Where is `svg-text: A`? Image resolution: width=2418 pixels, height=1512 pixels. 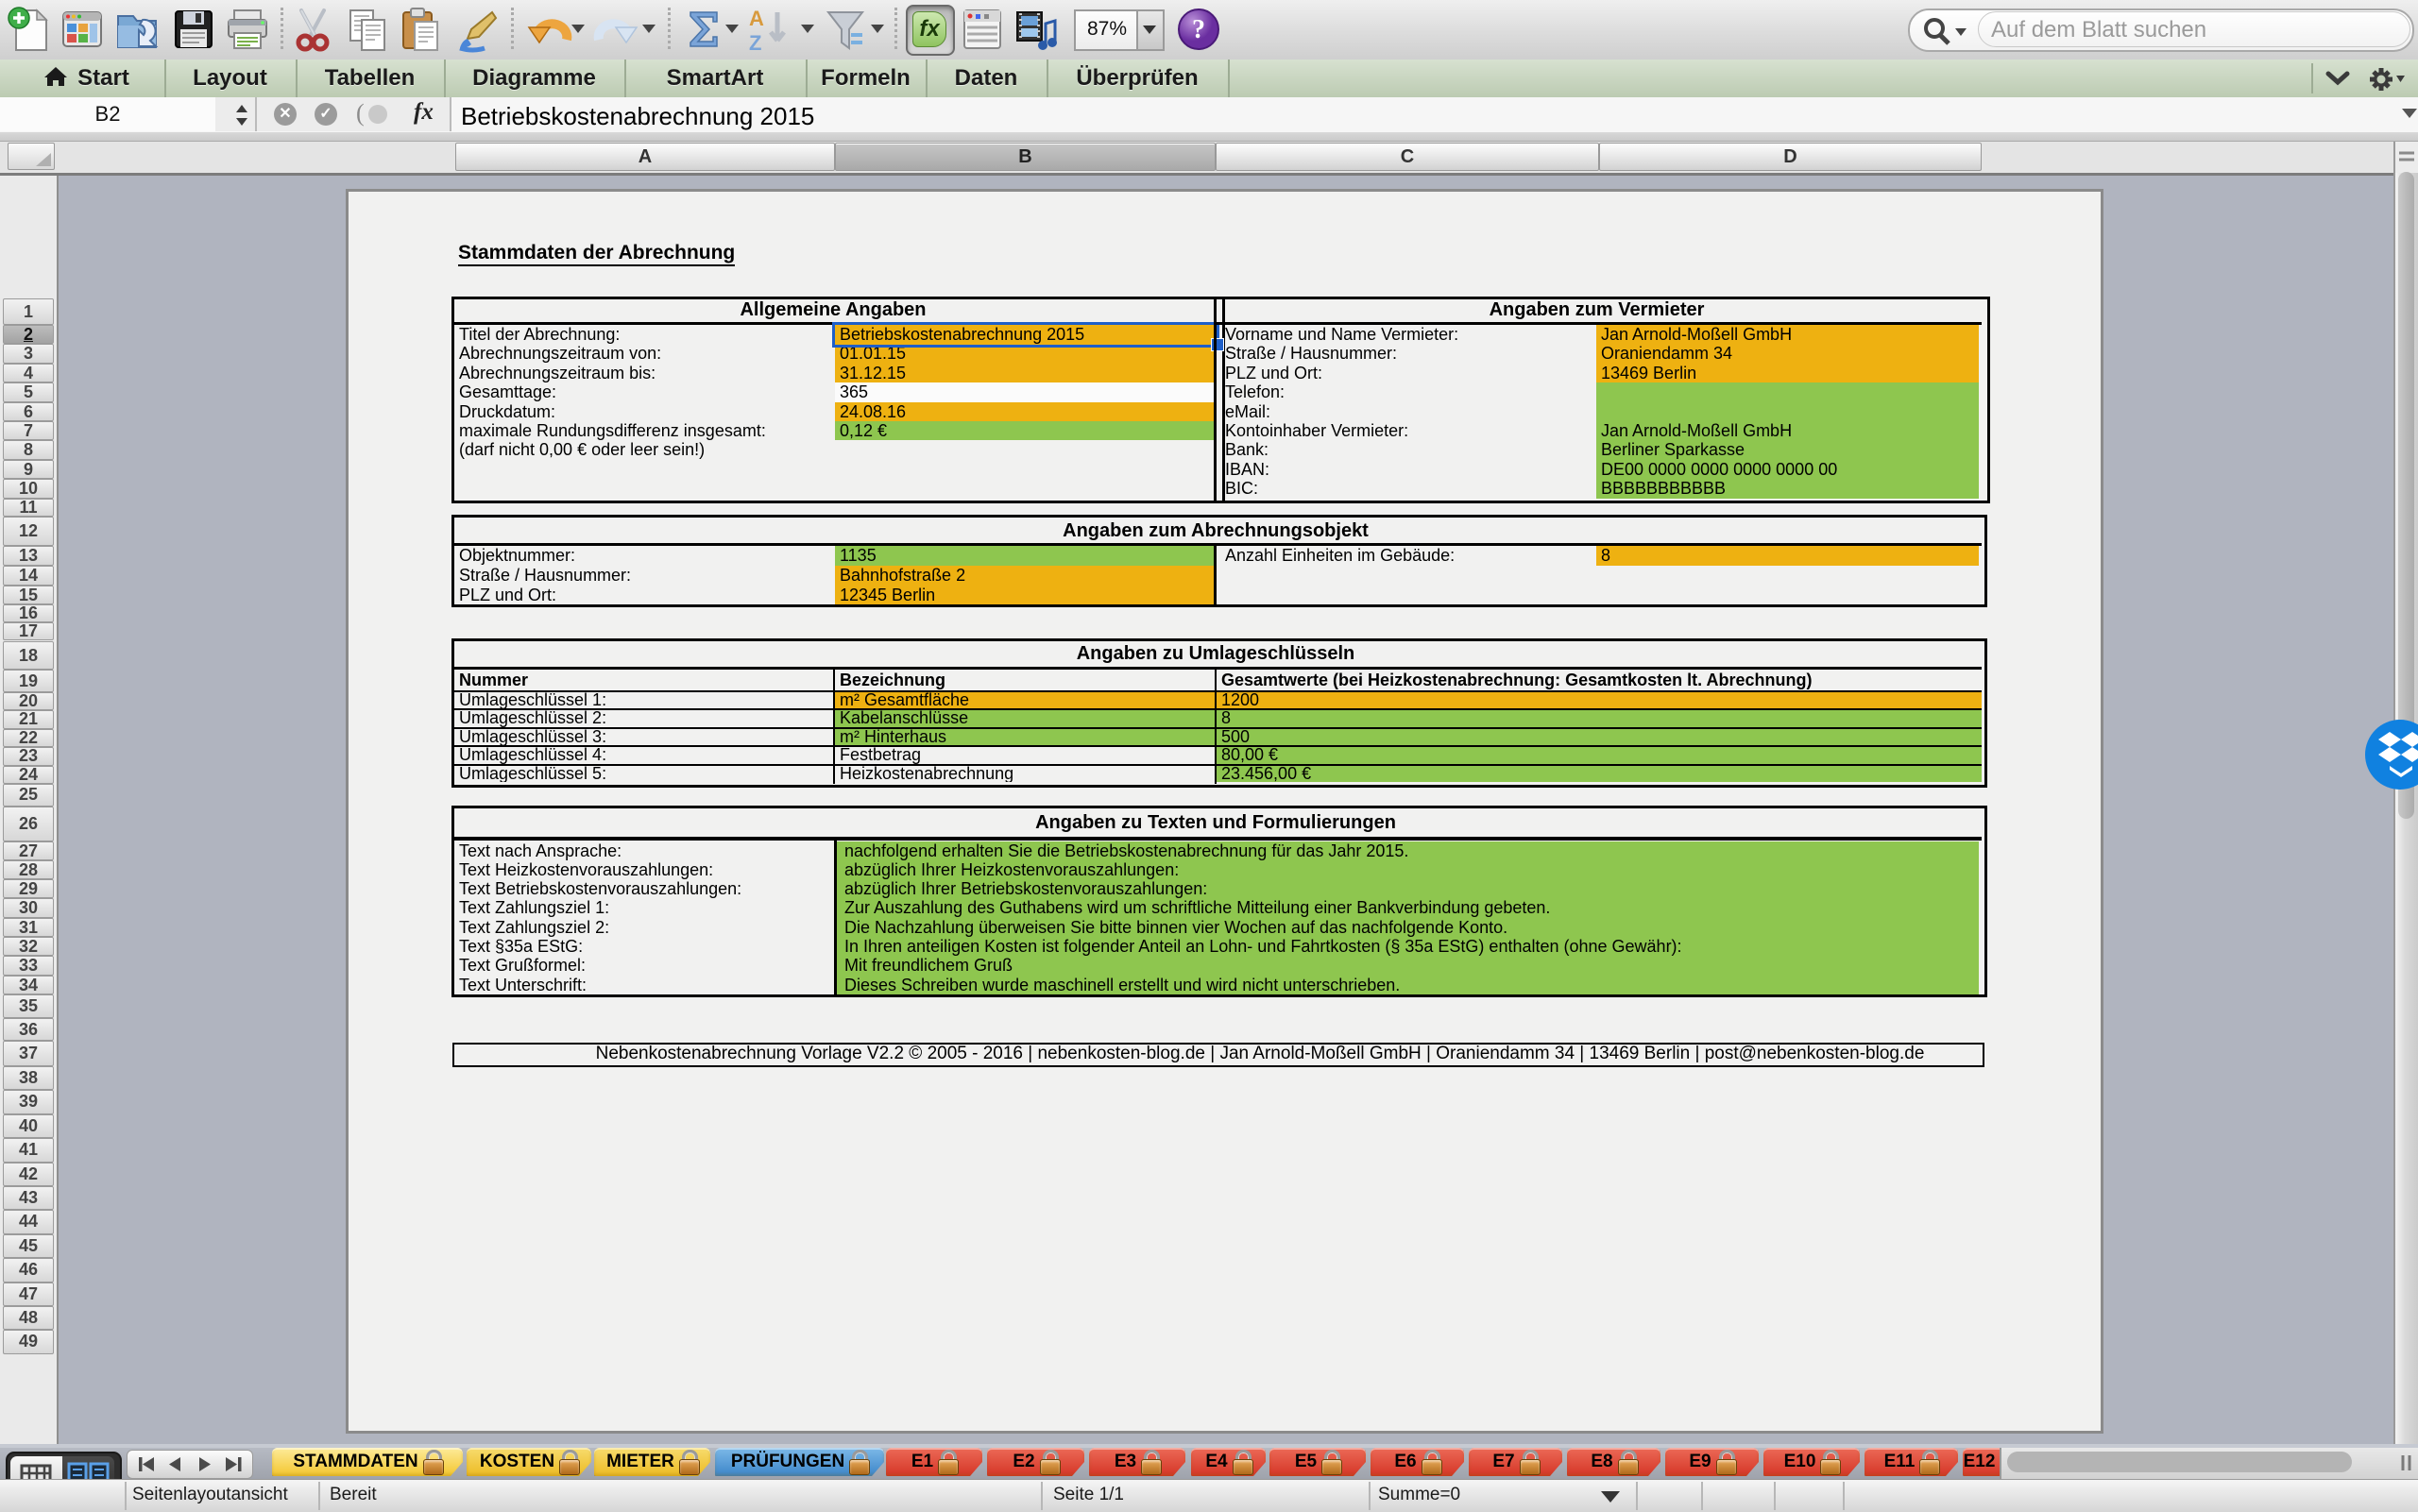 svg-text: A is located at coordinates (757, 18).